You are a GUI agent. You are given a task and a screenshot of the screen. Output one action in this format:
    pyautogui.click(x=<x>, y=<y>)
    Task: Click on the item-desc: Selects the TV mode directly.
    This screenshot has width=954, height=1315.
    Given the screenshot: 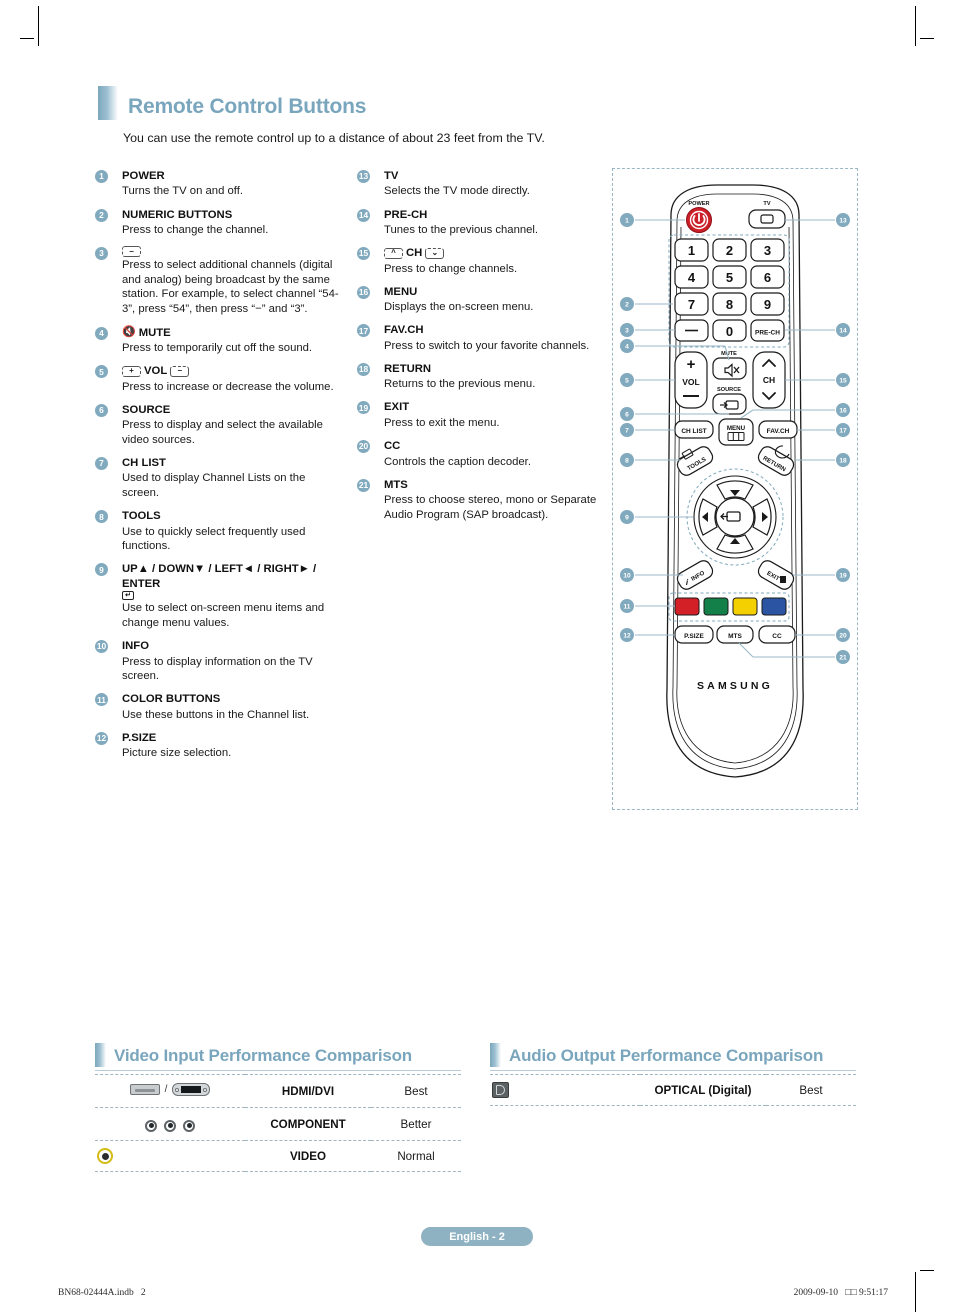 What is the action you would take?
    pyautogui.click(x=457, y=191)
    